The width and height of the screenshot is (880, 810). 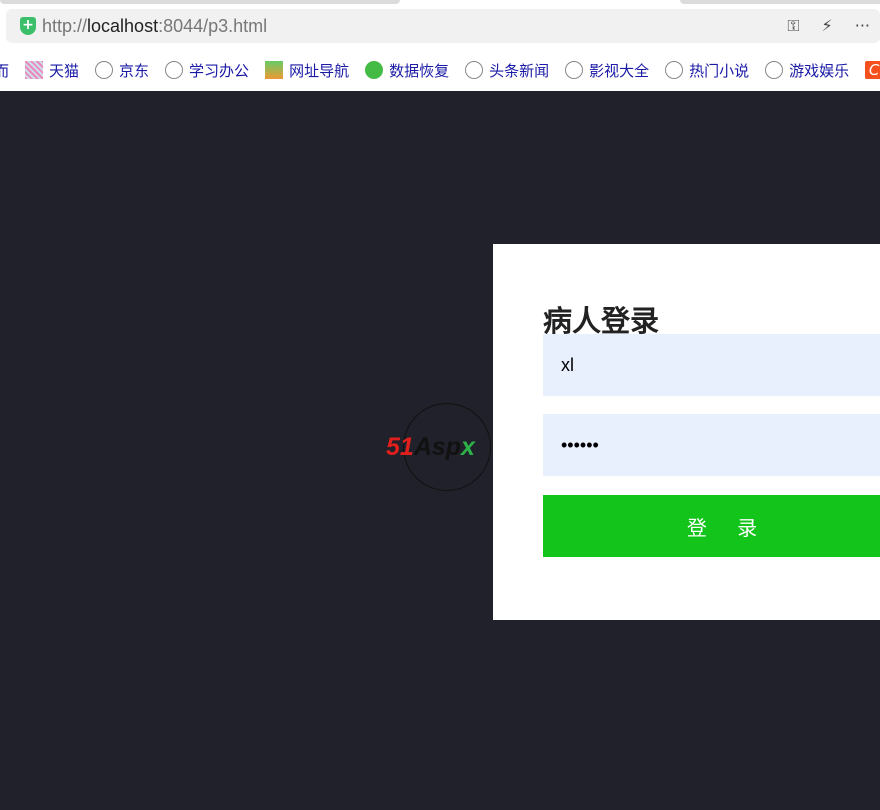 I want to click on bookmark-label: 热门小说, so click(x=719, y=70).